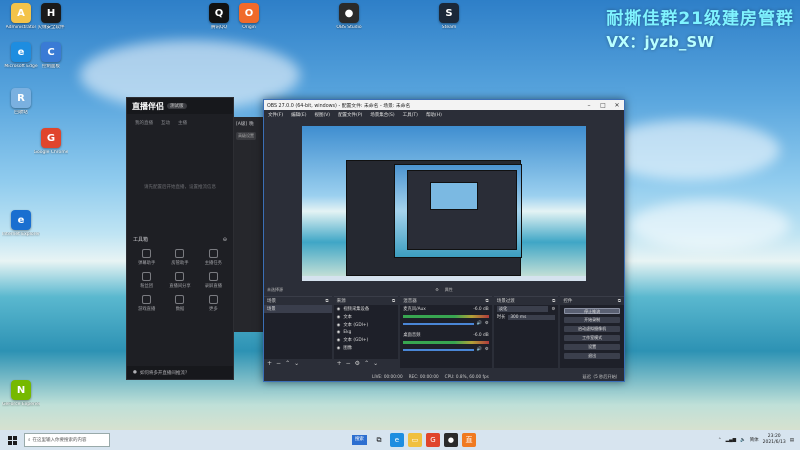 The width and height of the screenshot is (800, 450). Describe the element at coordinates (179, 303) in the screenshot. I see `tool-item: 数据` at that location.